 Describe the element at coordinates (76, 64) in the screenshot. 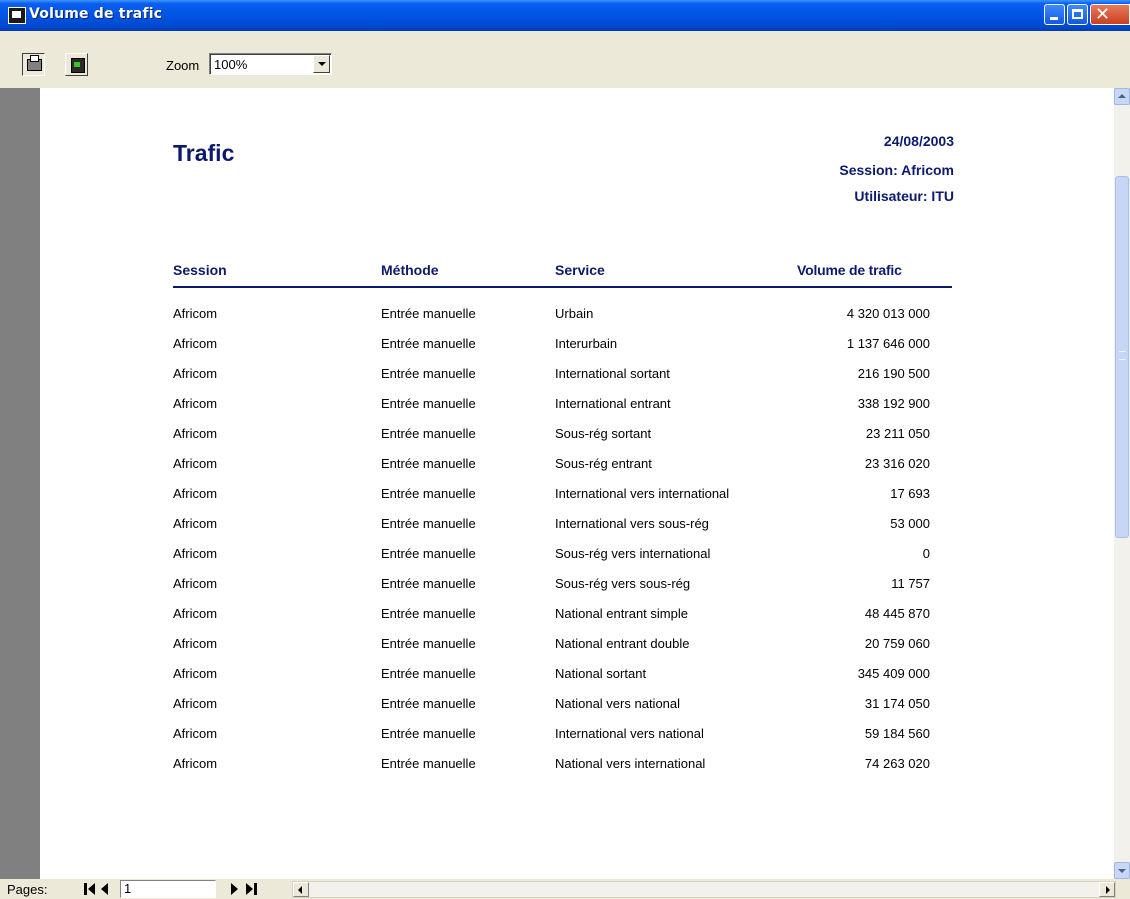

I see `page-setup-button` at that location.